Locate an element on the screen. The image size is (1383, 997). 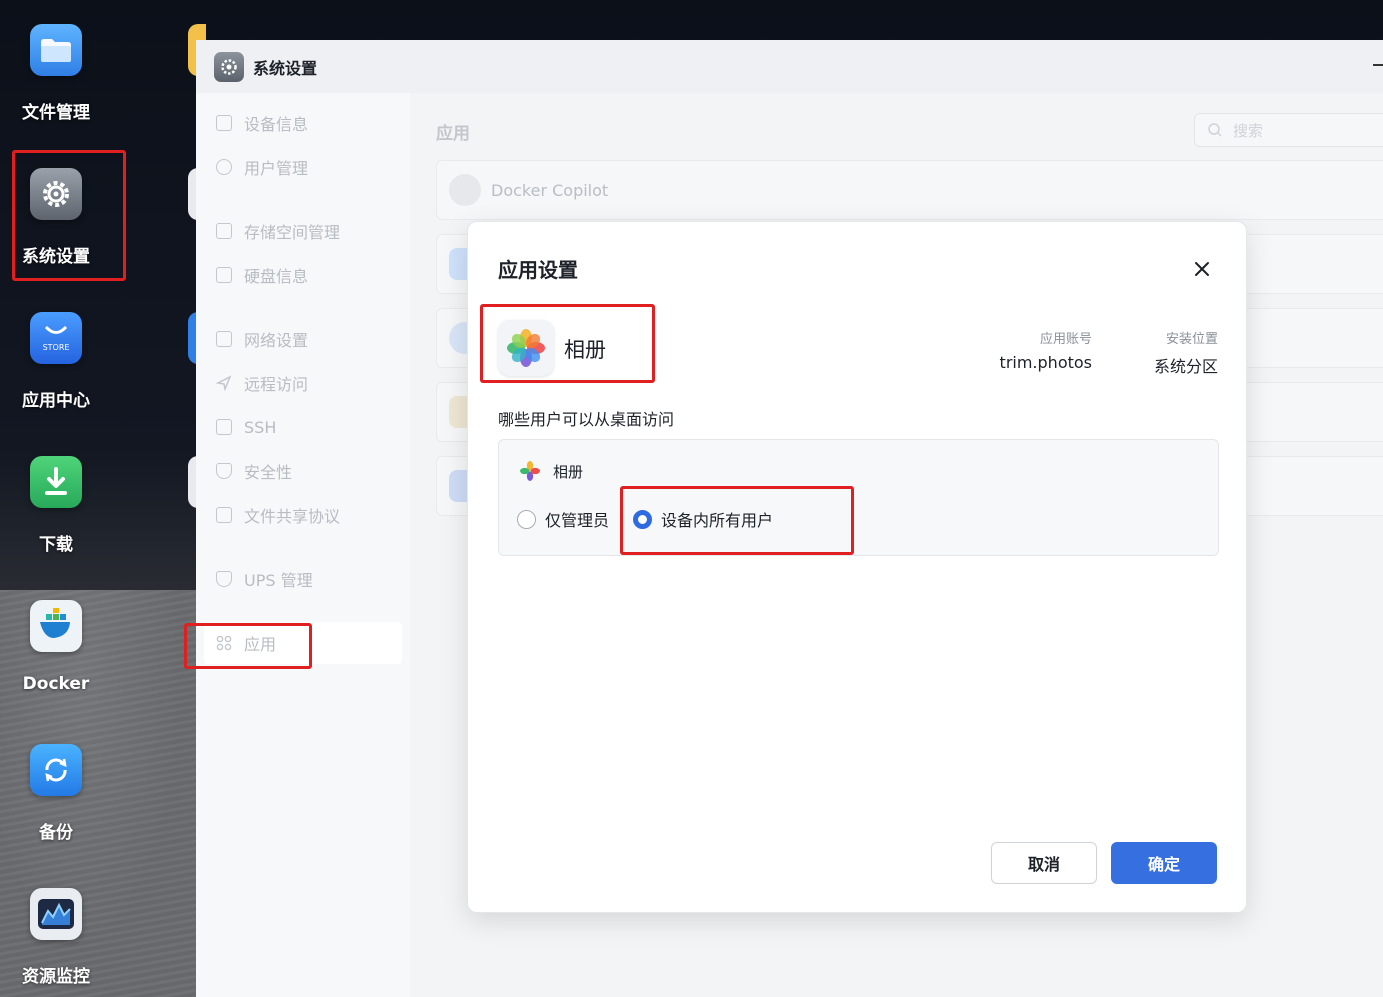
download-icon is located at coordinates (56, 482).